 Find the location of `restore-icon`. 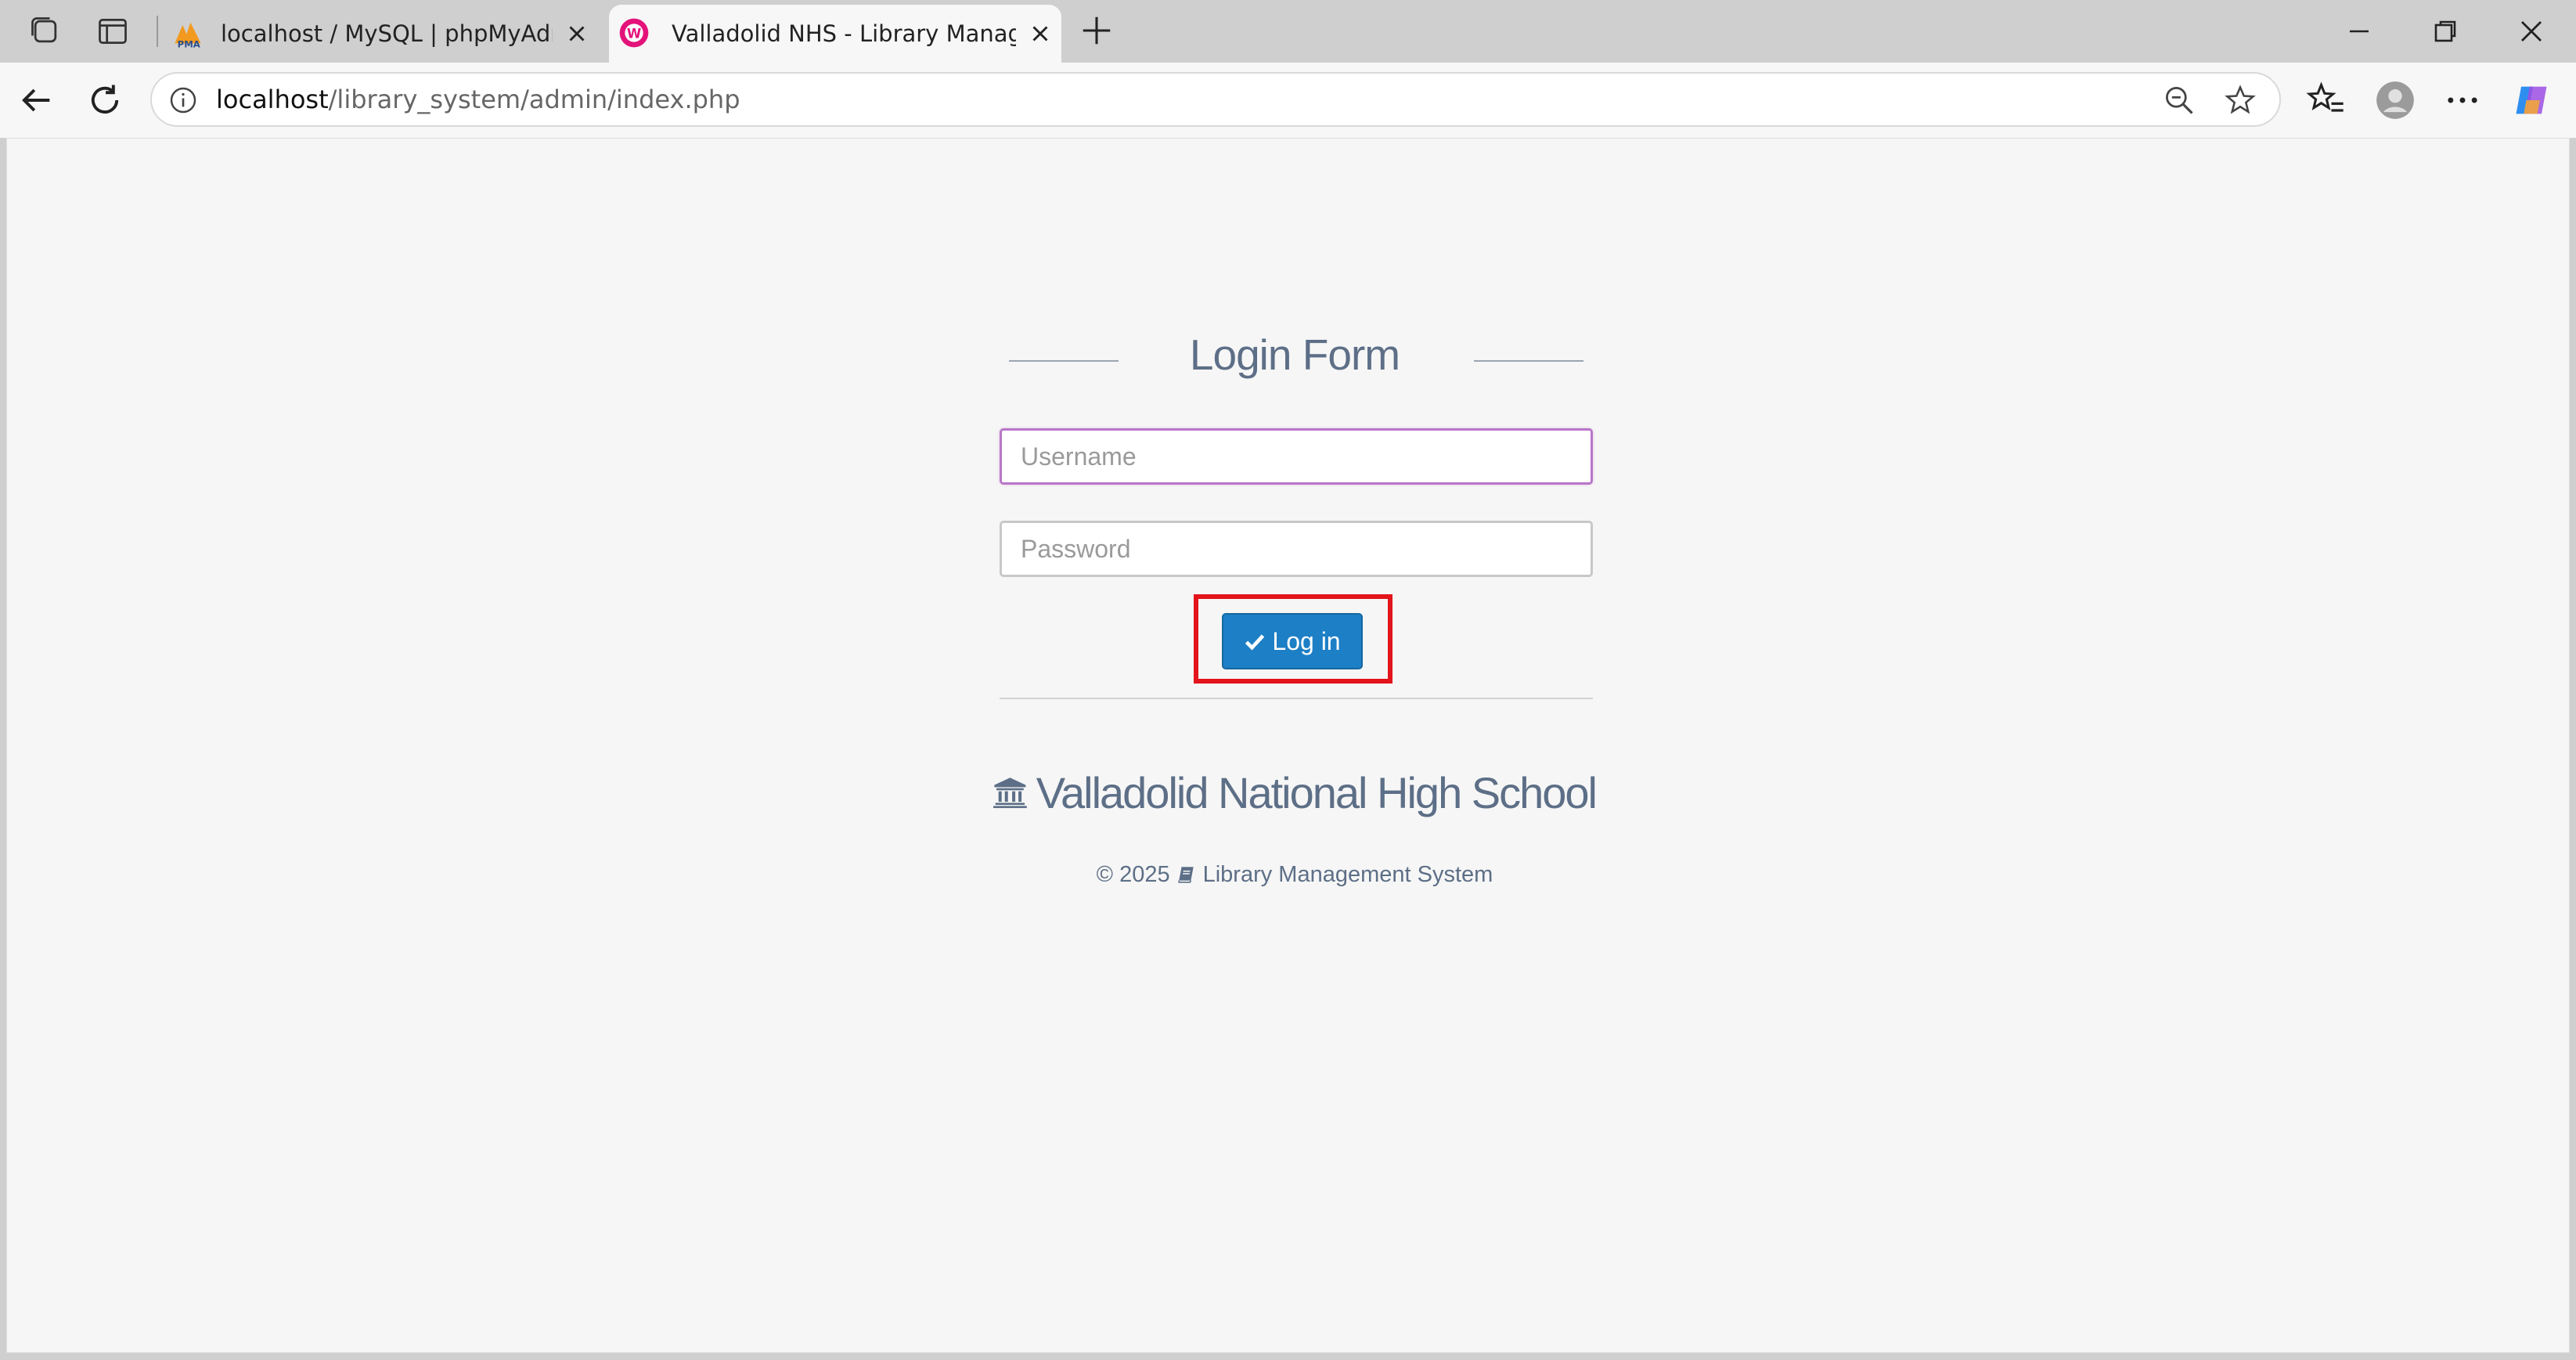

restore-icon is located at coordinates (2445, 31).